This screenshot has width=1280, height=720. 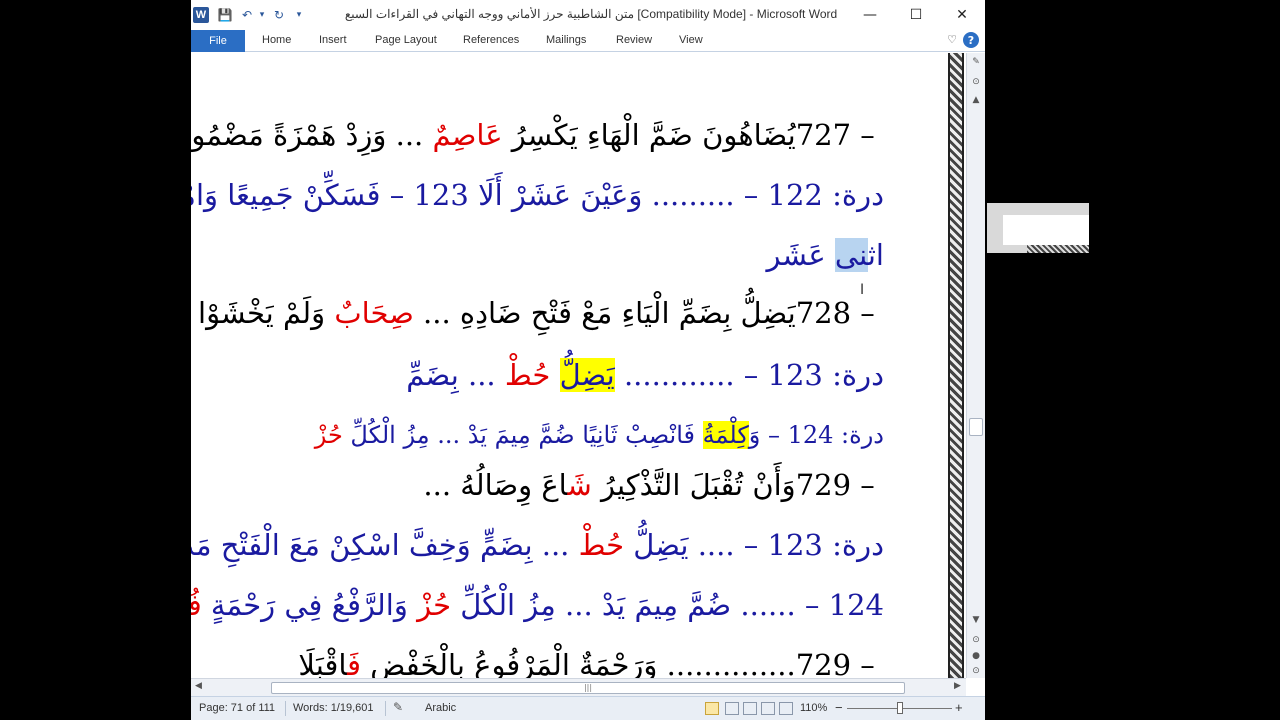 I want to click on next-page-button: ⊙, so click(x=976, y=671).